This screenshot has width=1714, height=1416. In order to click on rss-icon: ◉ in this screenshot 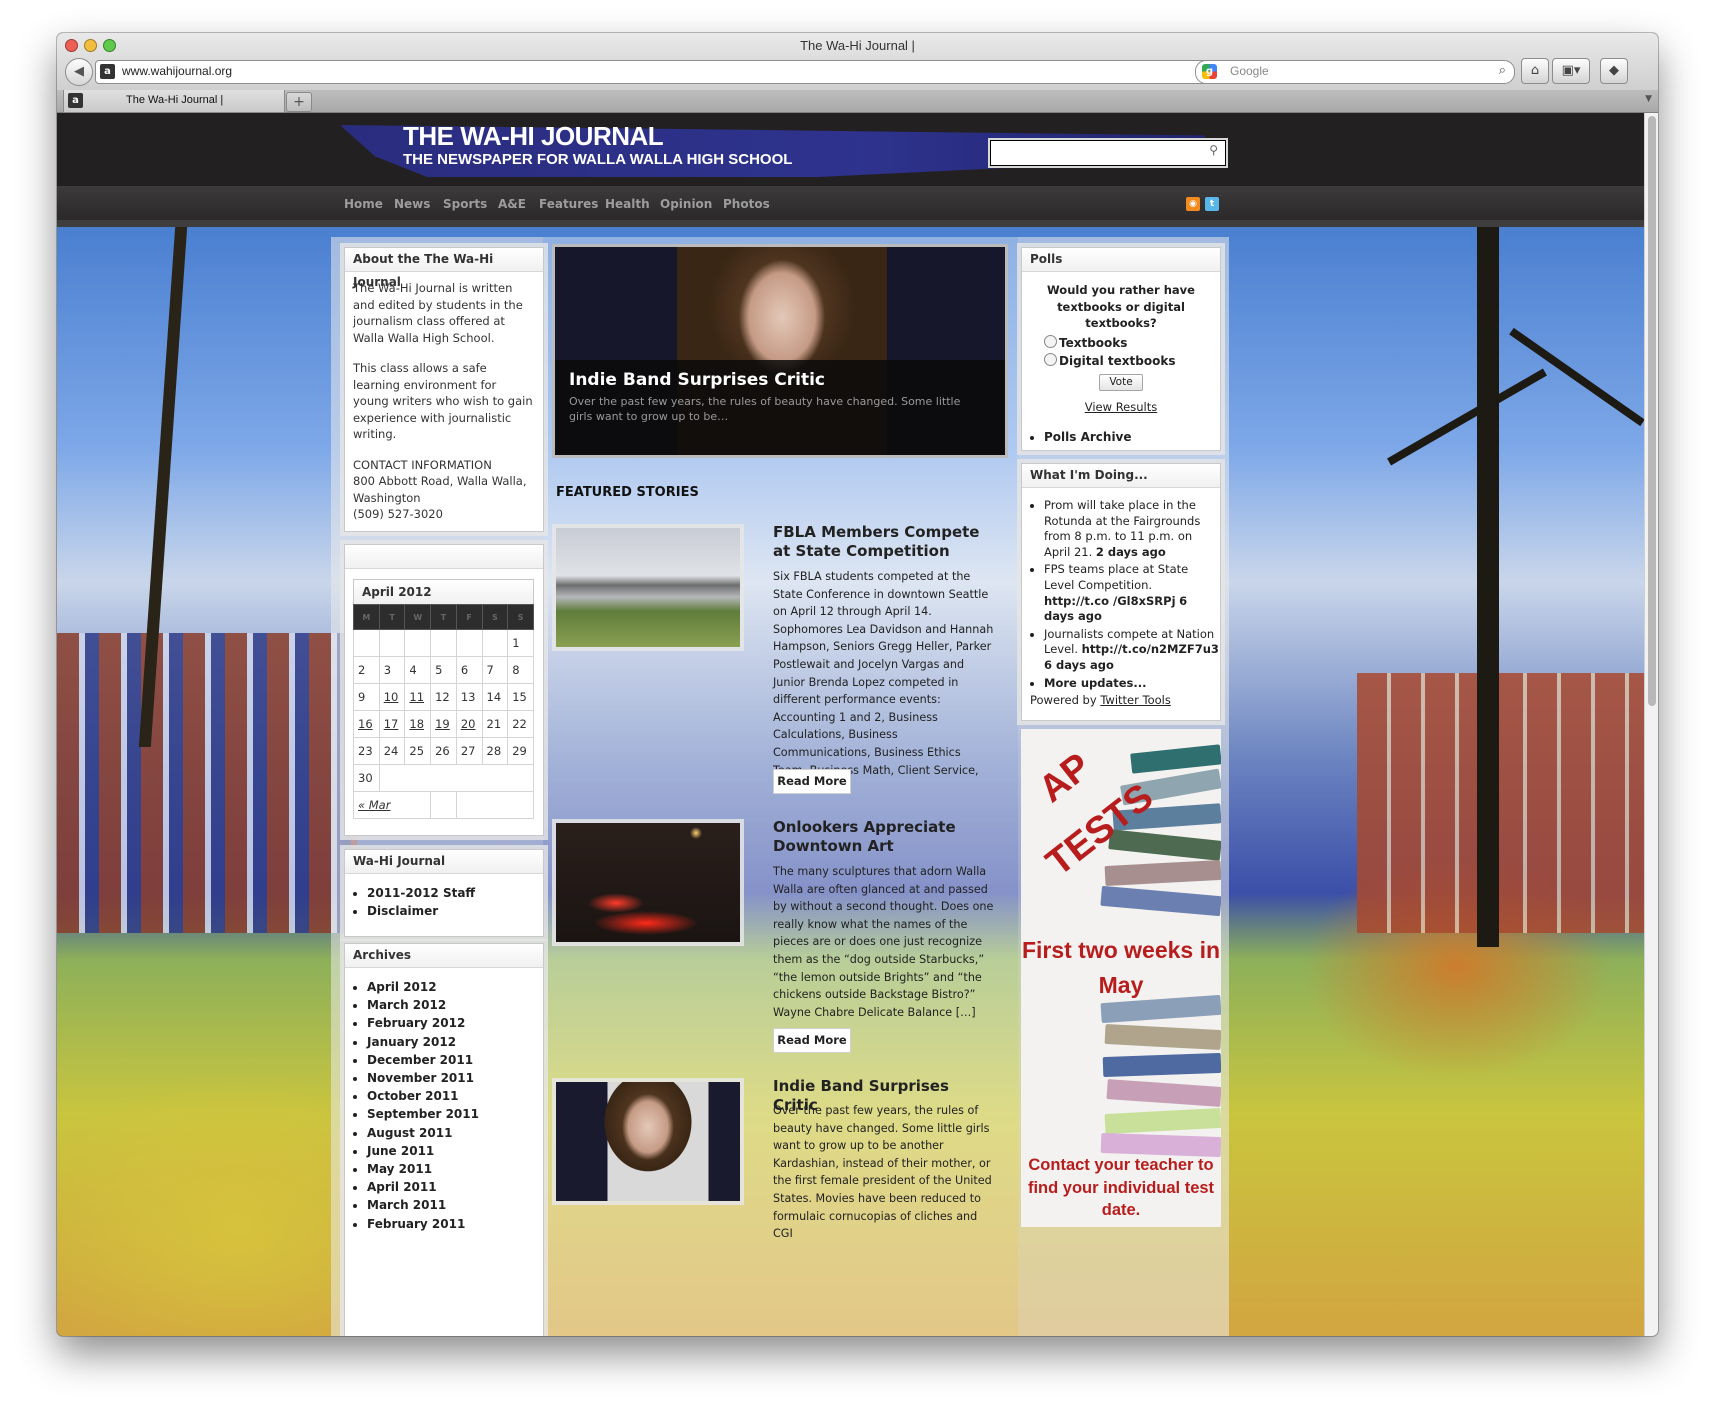, I will do `click(1193, 204)`.